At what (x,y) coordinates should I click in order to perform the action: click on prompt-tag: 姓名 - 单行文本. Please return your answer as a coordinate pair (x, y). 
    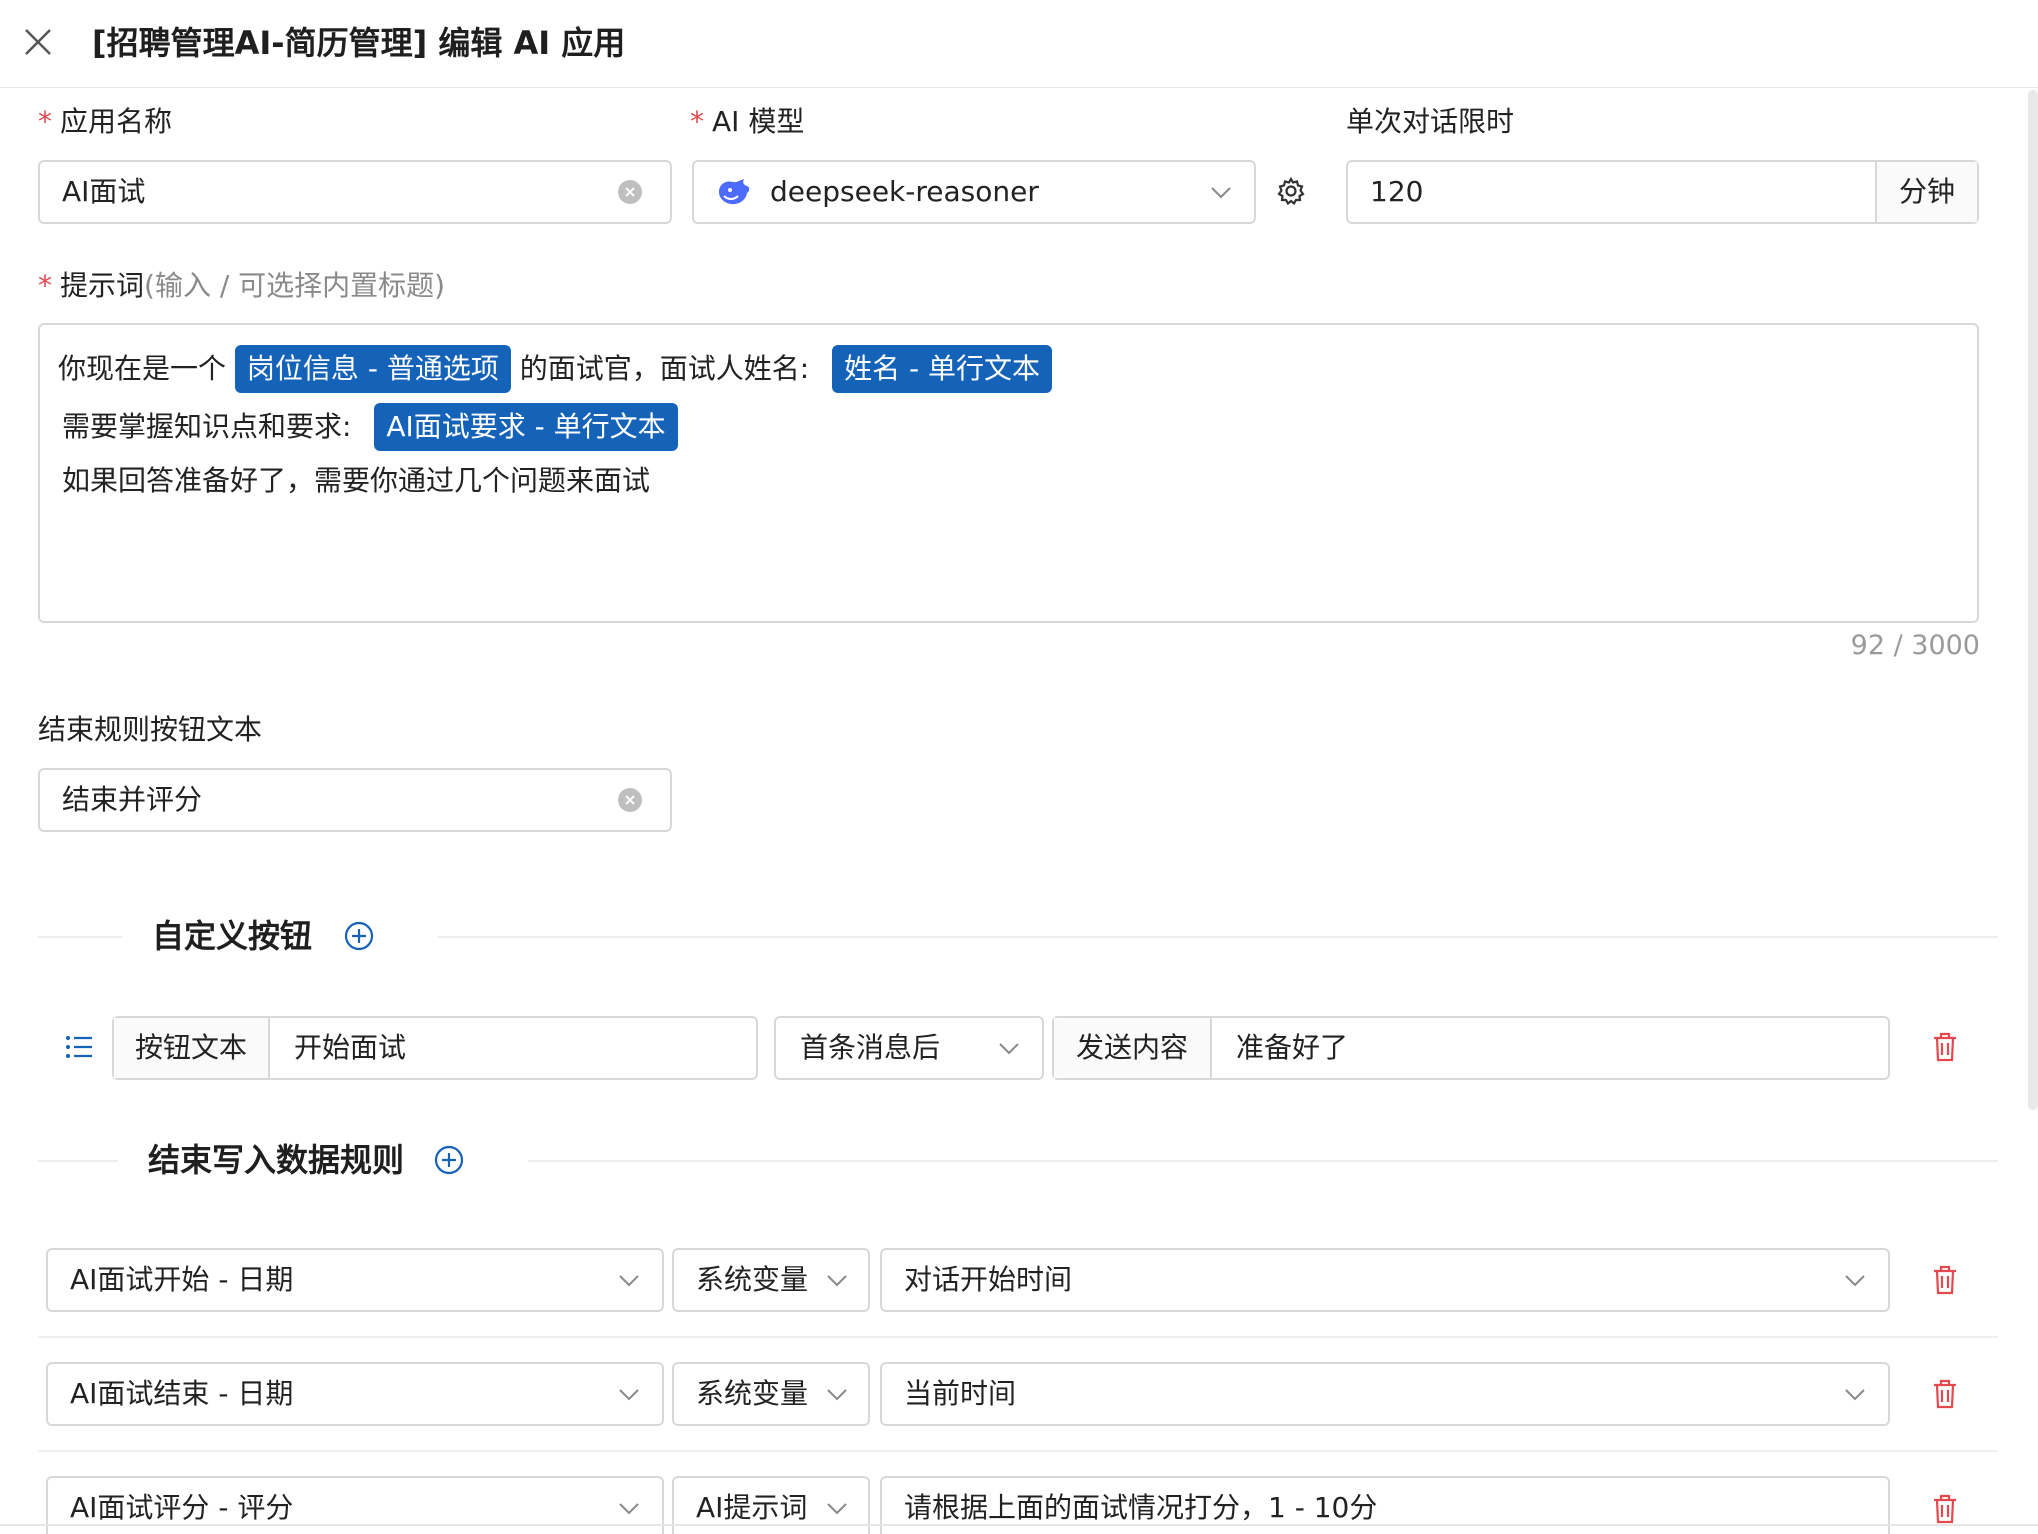
    Looking at the image, I should click on (942, 369).